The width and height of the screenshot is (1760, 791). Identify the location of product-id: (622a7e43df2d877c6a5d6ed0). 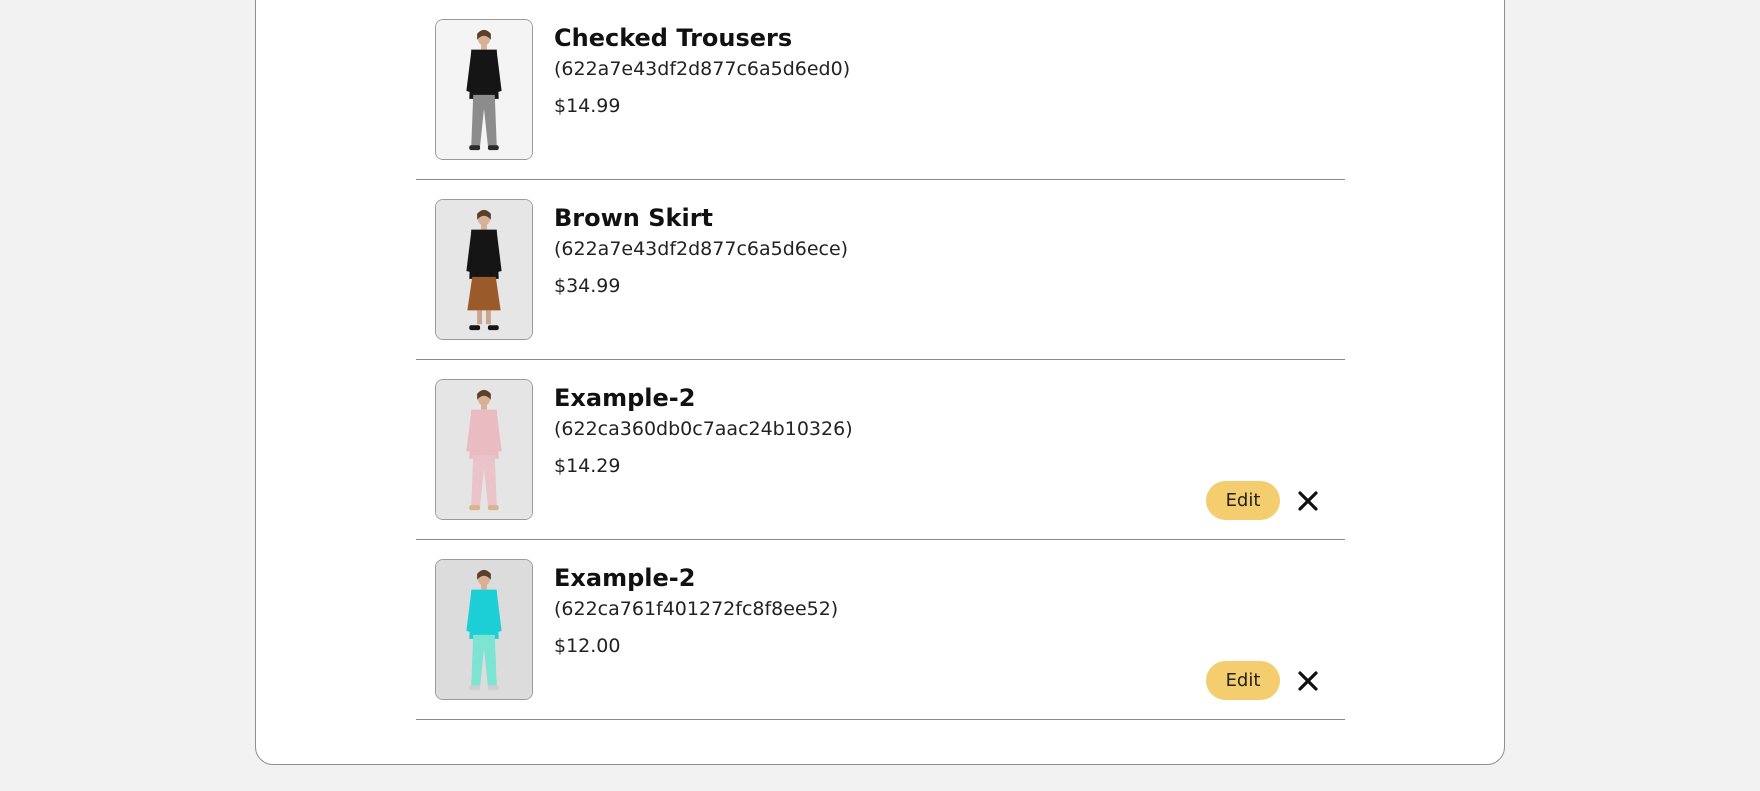
(702, 69).